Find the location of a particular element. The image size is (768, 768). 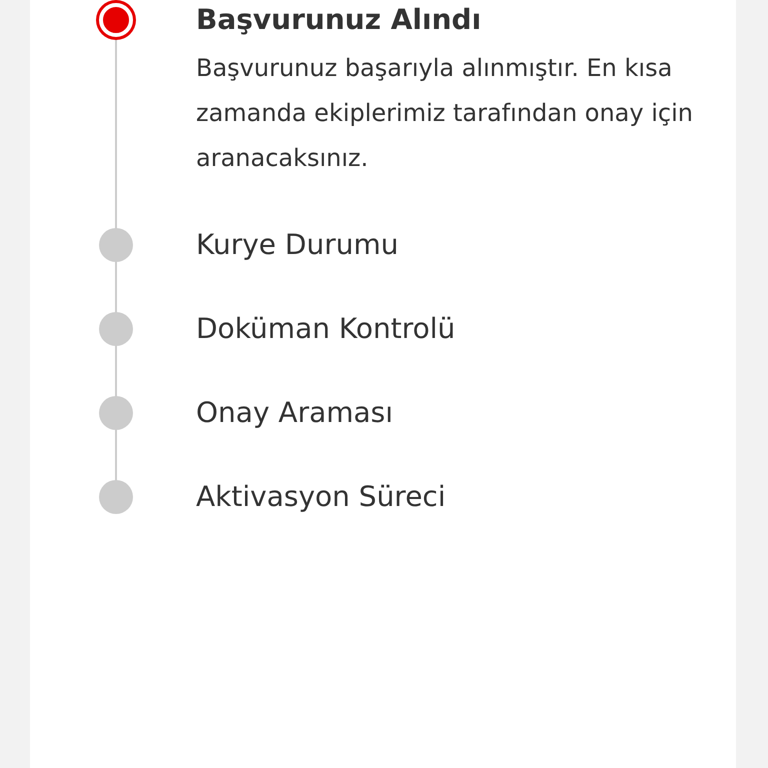

step-title: Kurye Durumu is located at coordinates (297, 245).